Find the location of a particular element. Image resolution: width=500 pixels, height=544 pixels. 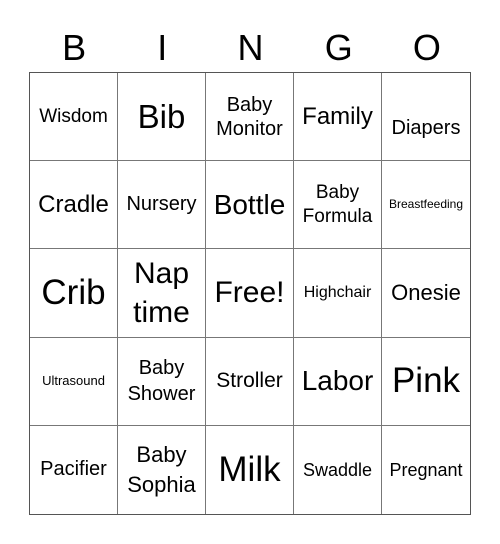

cell-label: Swaddle is located at coordinates (337, 469).